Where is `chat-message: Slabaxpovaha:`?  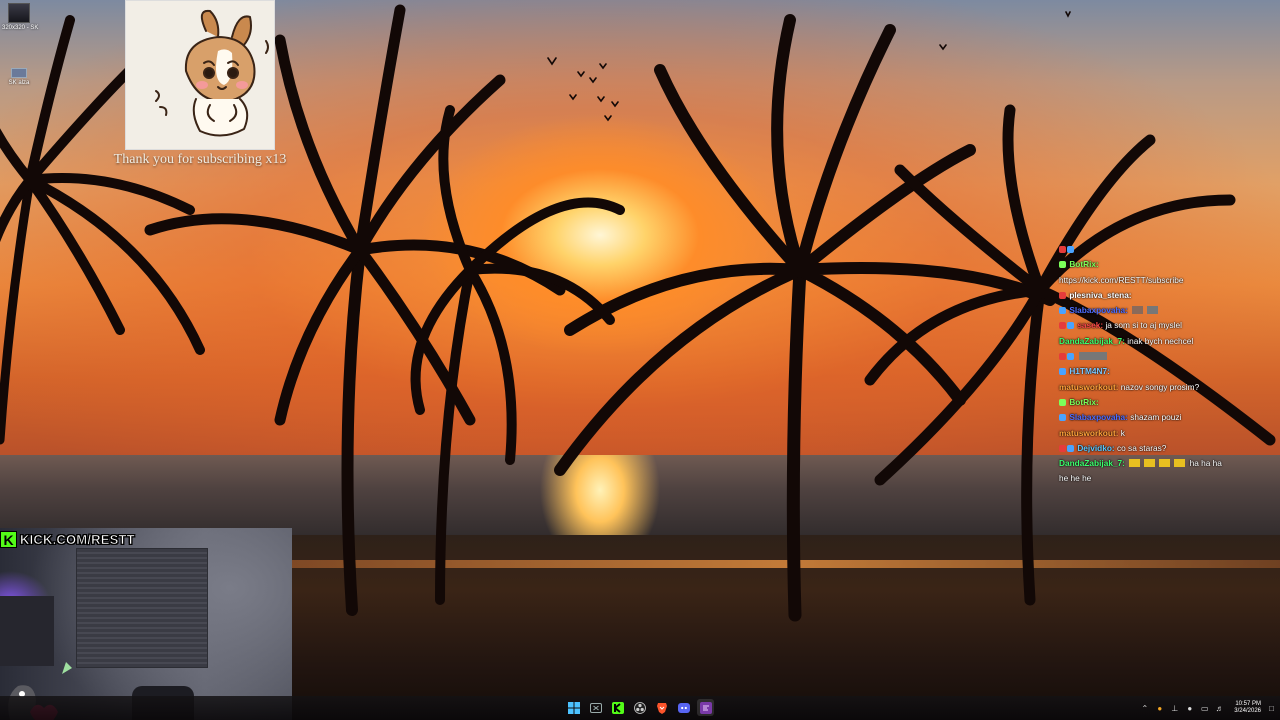 chat-message: Slabaxpovaha: is located at coordinates (1144, 310).